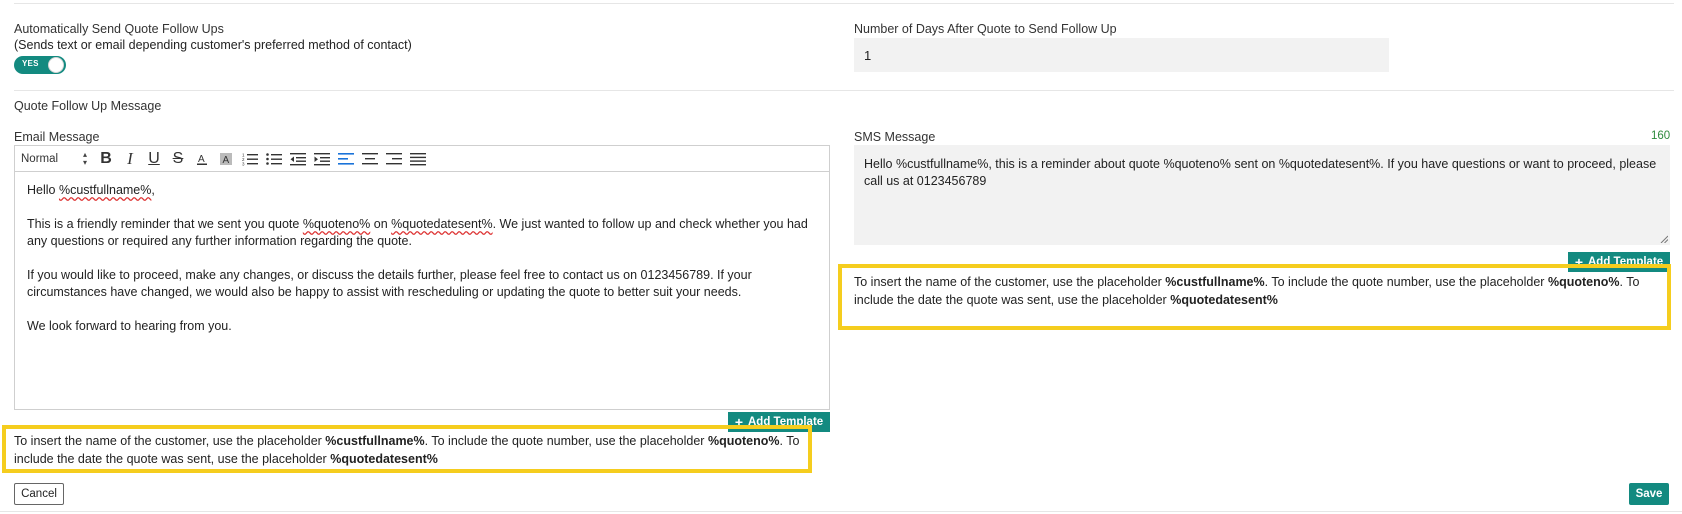 This screenshot has height=514, width=1682. Describe the element at coordinates (129, 326) in the screenshot. I see `email-paragraph-3: We look forward to hearing from you.` at that location.